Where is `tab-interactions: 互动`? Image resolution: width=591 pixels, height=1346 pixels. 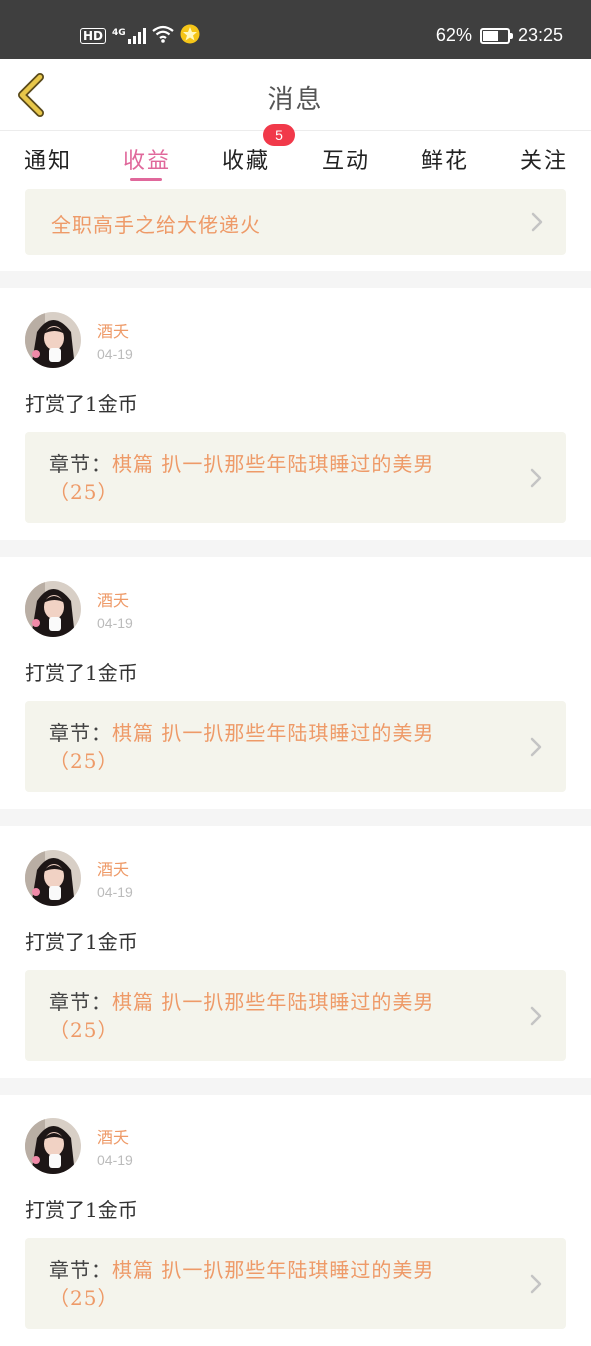 tab-interactions: 互动 is located at coordinates (346, 159).